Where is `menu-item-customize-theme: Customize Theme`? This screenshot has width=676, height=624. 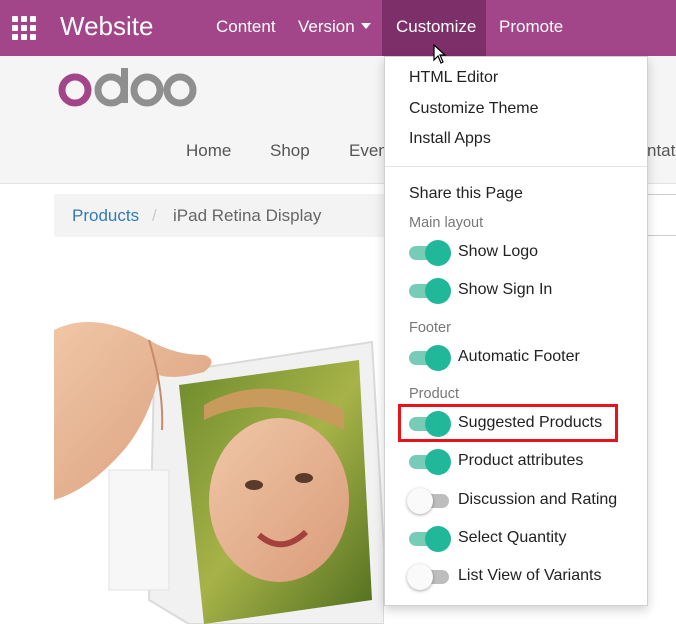
menu-item-customize-theme: Customize Theme is located at coordinates (474, 109).